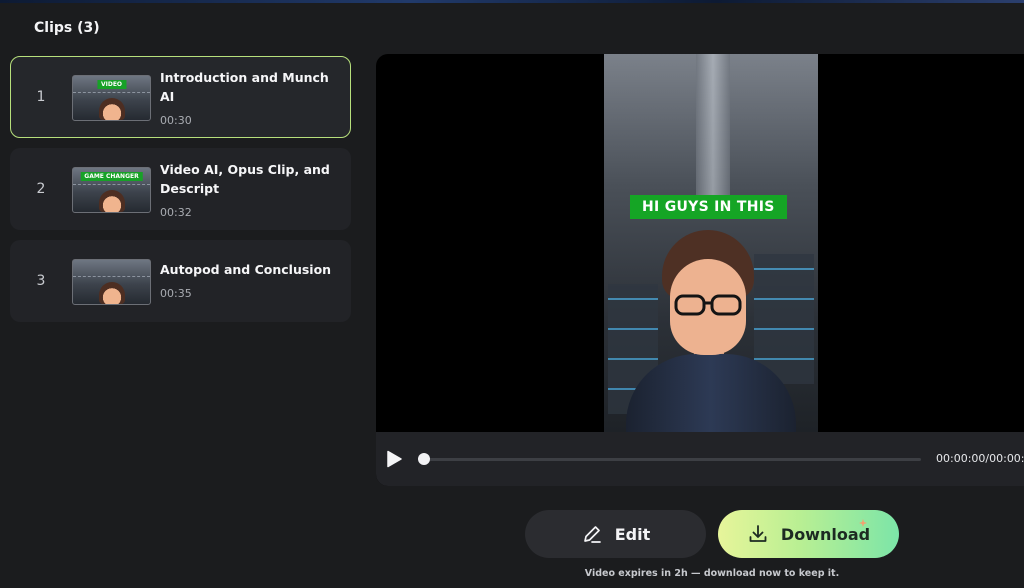  I want to click on clip-duration: 00:35, so click(176, 293).